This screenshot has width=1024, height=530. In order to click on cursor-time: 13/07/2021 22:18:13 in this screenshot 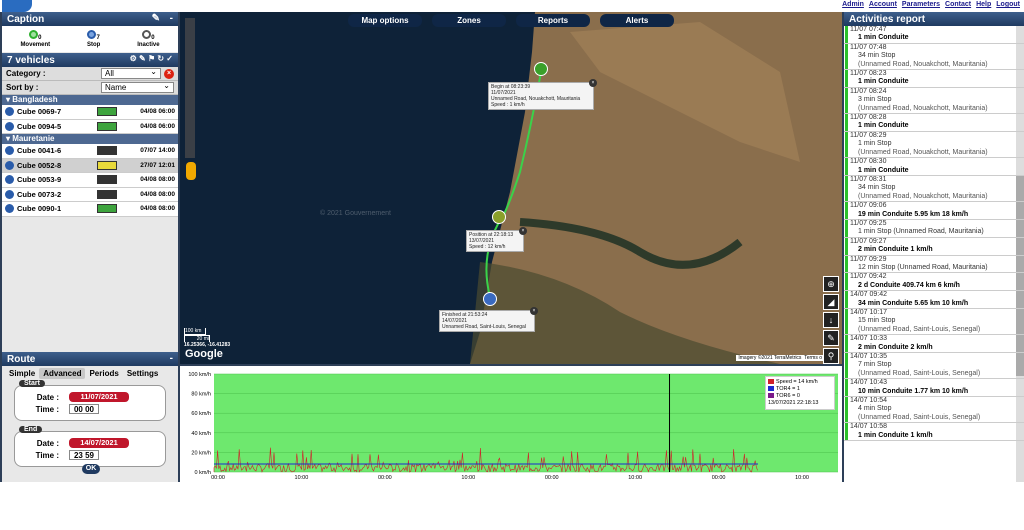, I will do `click(793, 403)`.